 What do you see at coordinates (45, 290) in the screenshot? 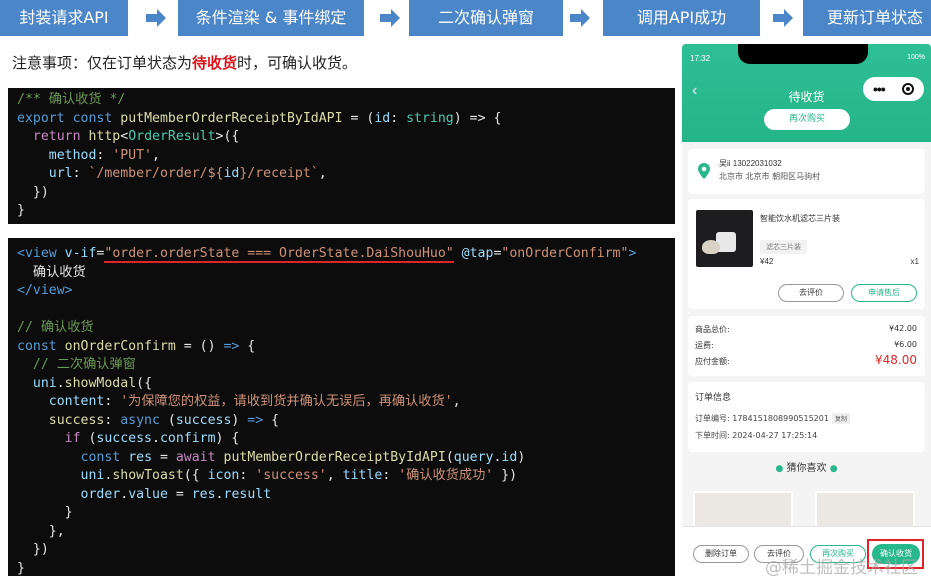
I see `code-token: </view>` at bounding box center [45, 290].